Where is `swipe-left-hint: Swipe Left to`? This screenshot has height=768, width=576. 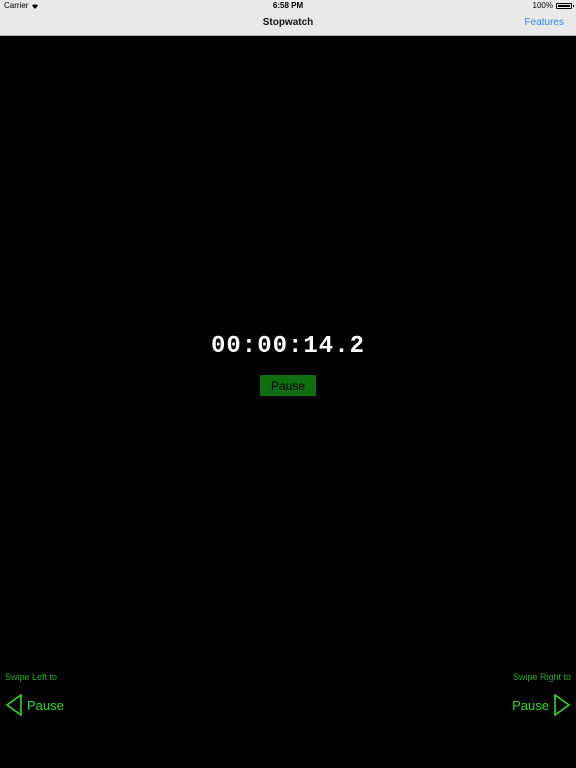 swipe-left-hint: Swipe Left to is located at coordinates (31, 677).